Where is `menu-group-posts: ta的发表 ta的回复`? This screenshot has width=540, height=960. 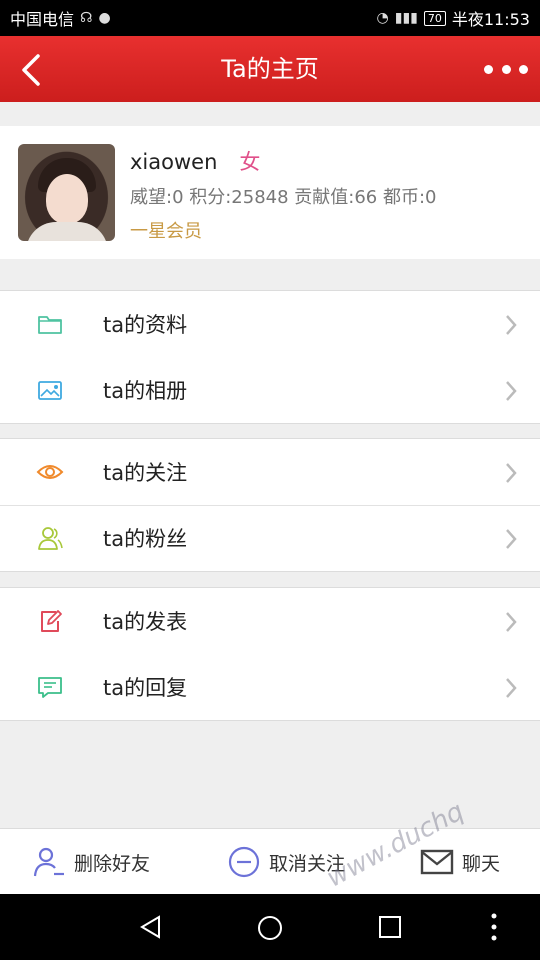
menu-group-posts: ta的发表 ta的回复 is located at coordinates (270, 654).